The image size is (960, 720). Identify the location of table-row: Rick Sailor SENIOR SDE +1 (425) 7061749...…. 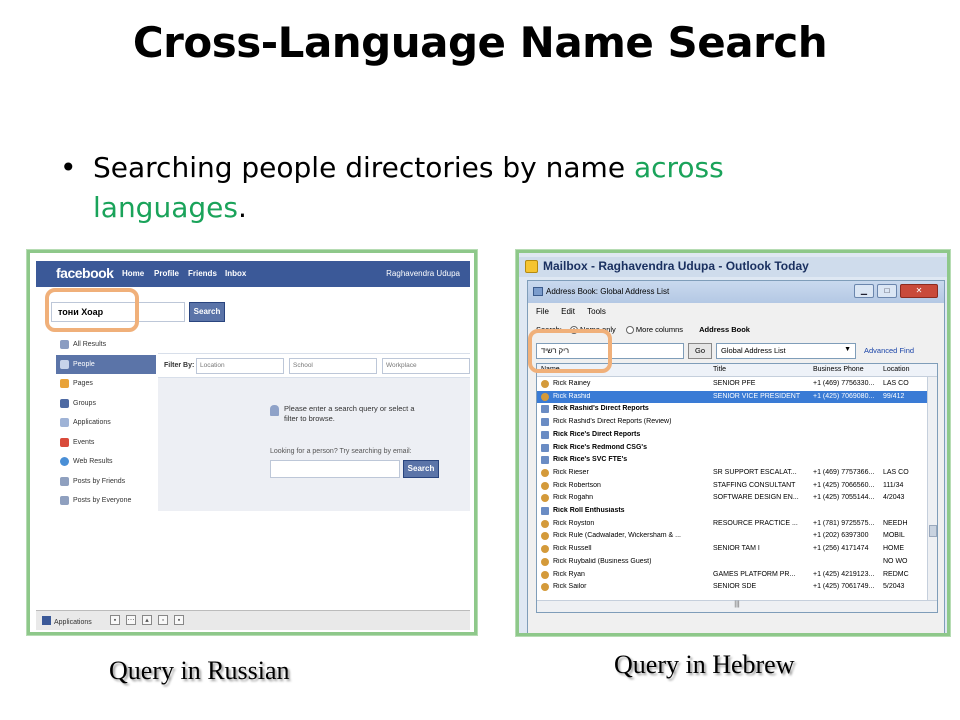
(733, 587).